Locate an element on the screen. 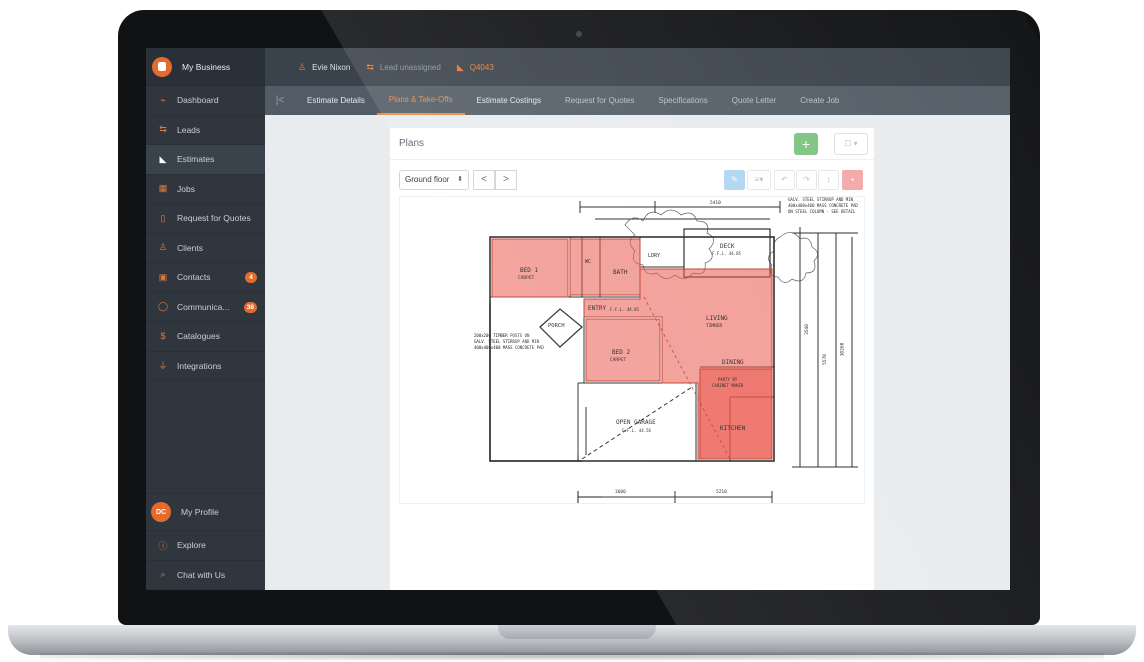  sidebar-item-dashboard: ⌁ Dashboard is located at coordinates (205, 101).